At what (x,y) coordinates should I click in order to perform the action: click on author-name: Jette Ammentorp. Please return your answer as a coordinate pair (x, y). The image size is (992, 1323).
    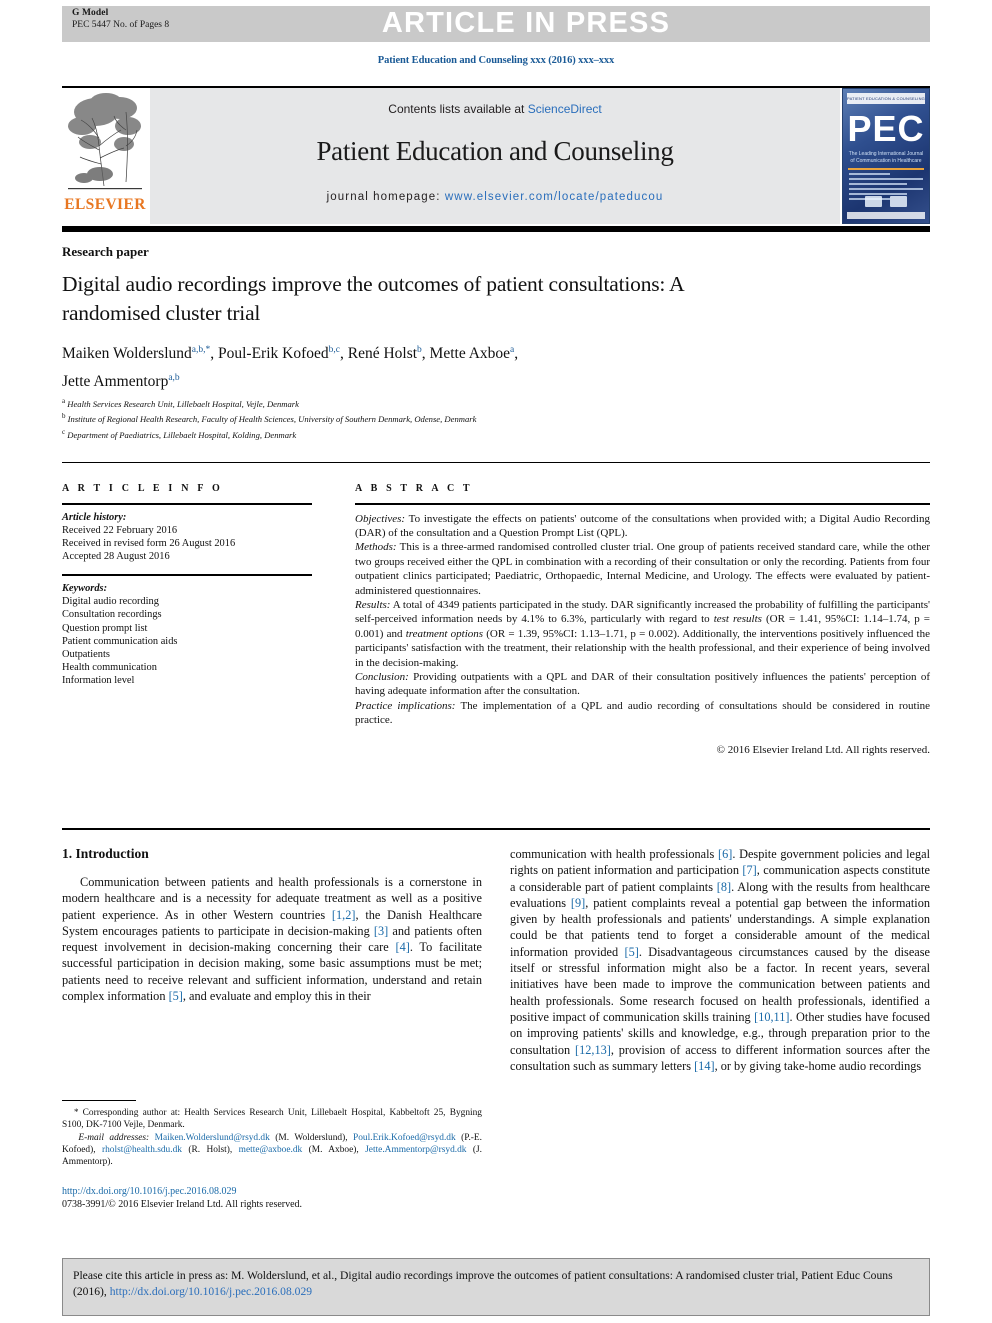
    Looking at the image, I should click on (115, 382).